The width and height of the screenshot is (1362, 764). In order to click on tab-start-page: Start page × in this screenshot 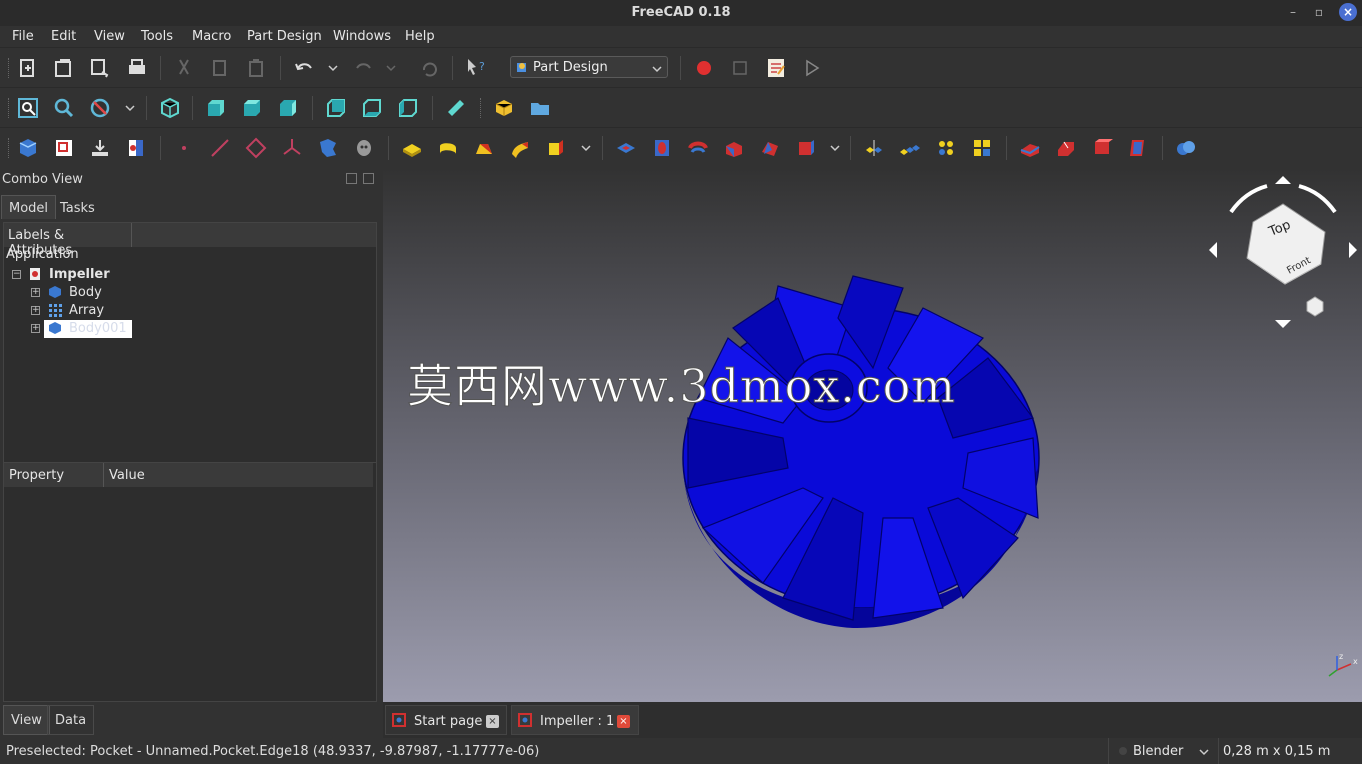, I will do `click(446, 720)`.